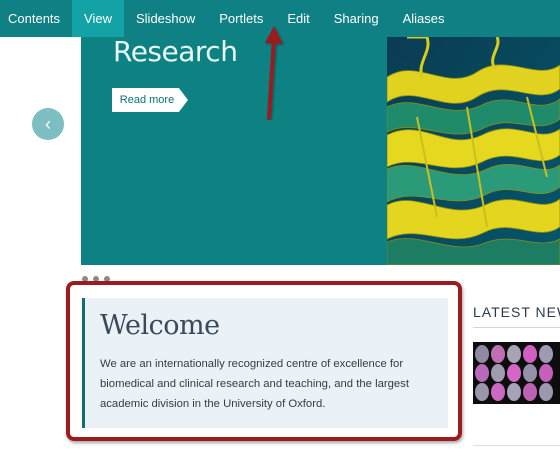 The height and width of the screenshot is (459, 560). What do you see at coordinates (165, 18) in the screenshot?
I see `toolbar-slideshow: Slideshow` at bounding box center [165, 18].